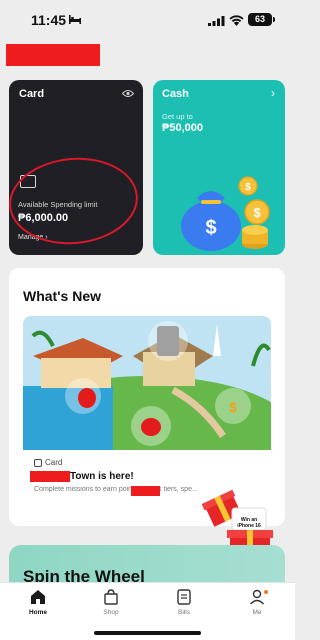 This screenshot has height=640, width=320. I want to click on whats-new-title: What's New, so click(62, 296).